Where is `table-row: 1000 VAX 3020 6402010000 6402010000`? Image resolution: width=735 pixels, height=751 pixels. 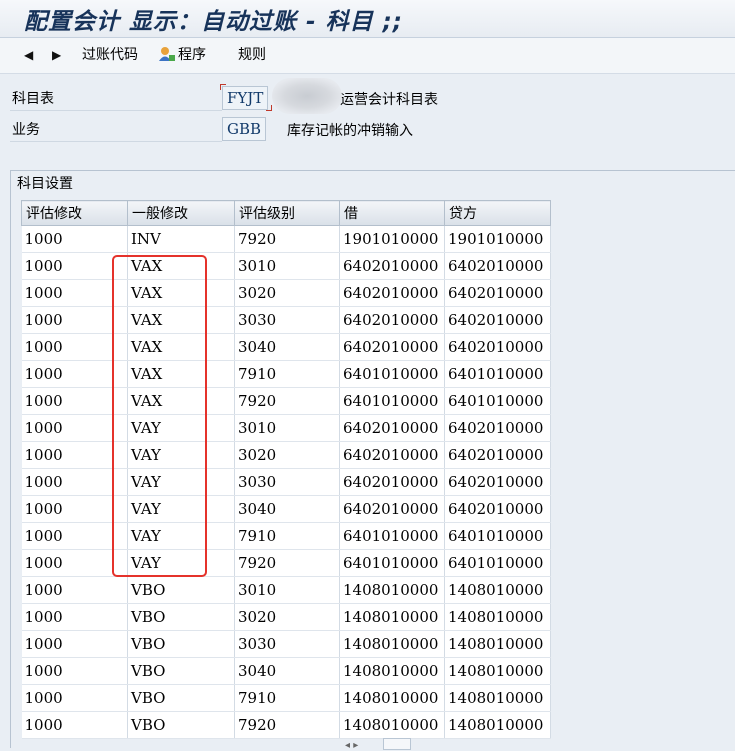
table-row: 1000 VAX 3020 6402010000 6402010000 is located at coordinates (286, 293).